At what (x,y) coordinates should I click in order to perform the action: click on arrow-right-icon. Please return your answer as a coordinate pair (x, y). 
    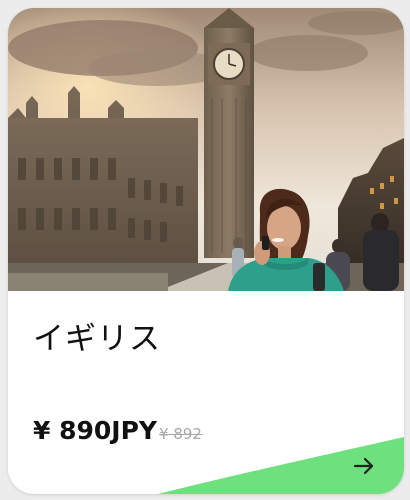
    Looking at the image, I should click on (363, 466).